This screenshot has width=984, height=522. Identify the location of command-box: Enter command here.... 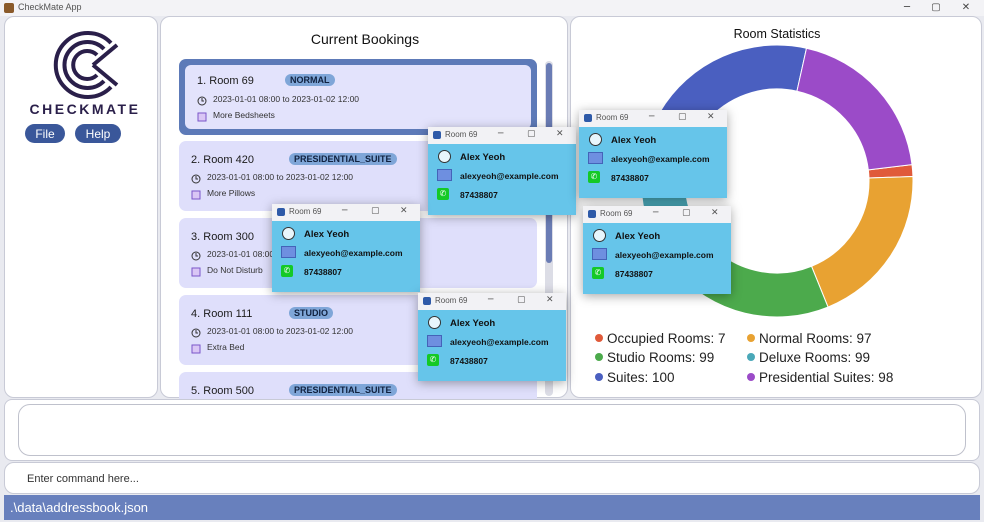
(492, 478).